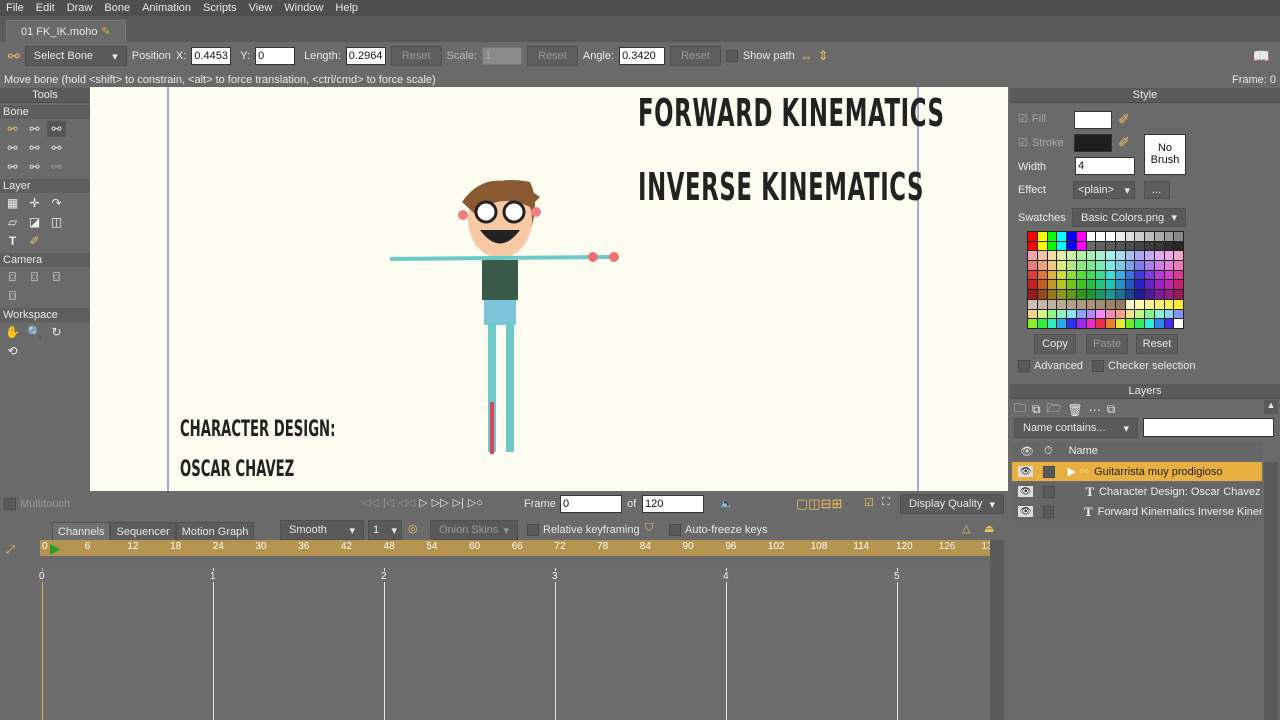 The height and width of the screenshot is (720, 1280). What do you see at coordinates (673, 504) in the screenshot?
I see `total-frames-input: 120` at bounding box center [673, 504].